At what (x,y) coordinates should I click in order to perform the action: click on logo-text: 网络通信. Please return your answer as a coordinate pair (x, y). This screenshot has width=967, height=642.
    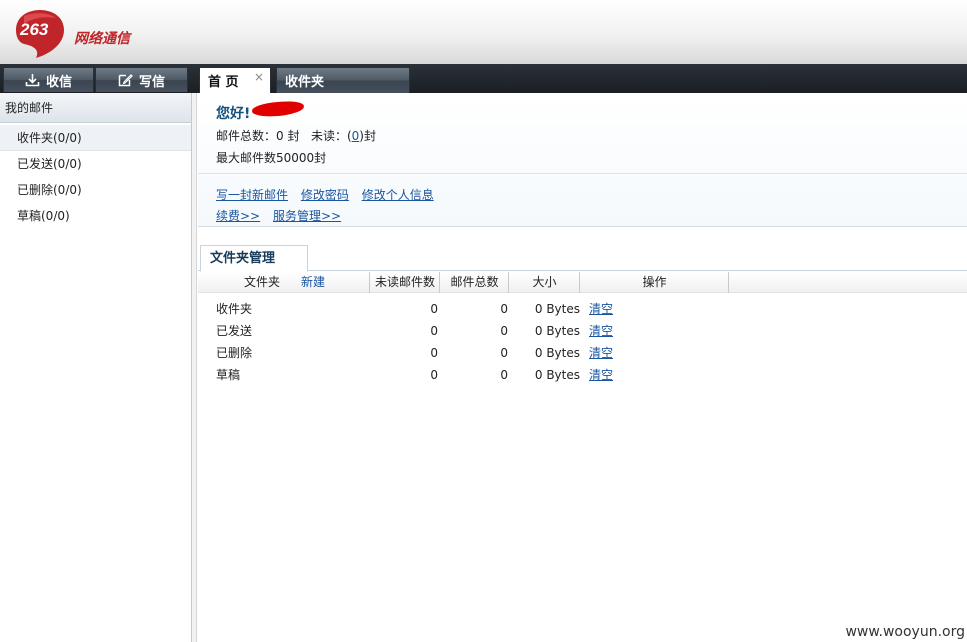
    Looking at the image, I should click on (102, 39).